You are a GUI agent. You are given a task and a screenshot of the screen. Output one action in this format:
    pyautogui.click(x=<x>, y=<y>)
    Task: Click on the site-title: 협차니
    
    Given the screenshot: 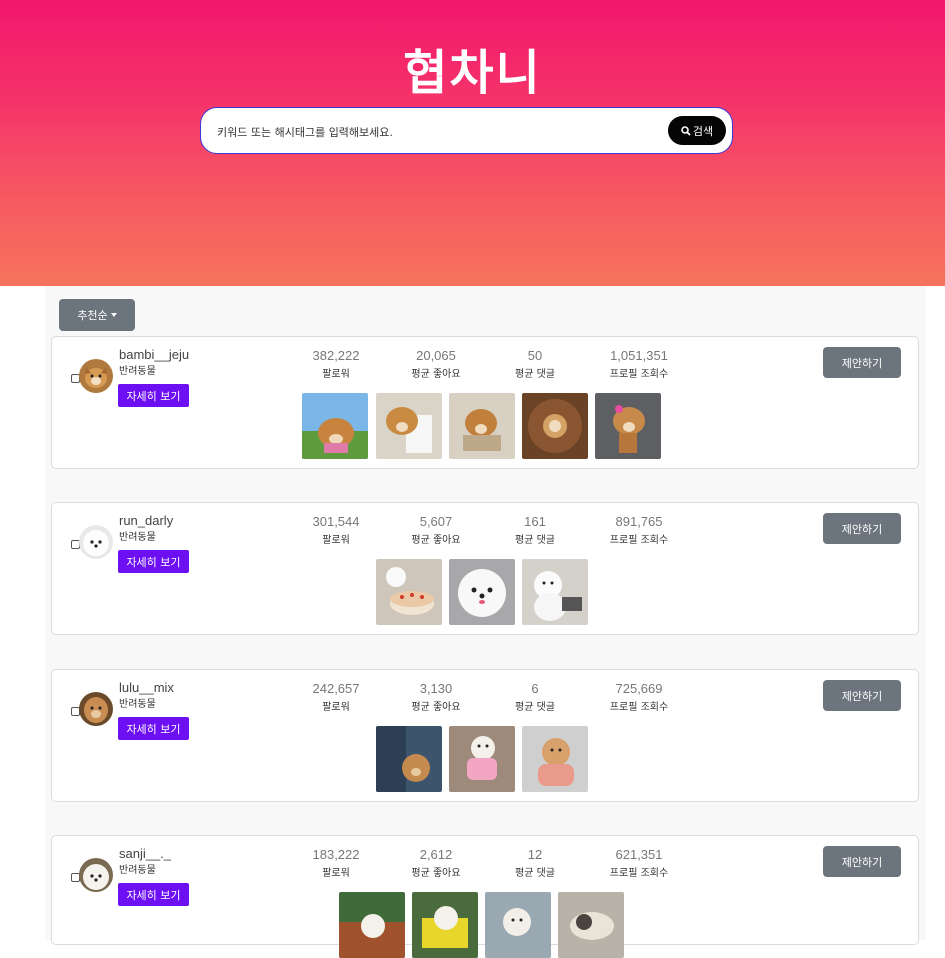 What is the action you would take?
    pyautogui.click(x=472, y=73)
    